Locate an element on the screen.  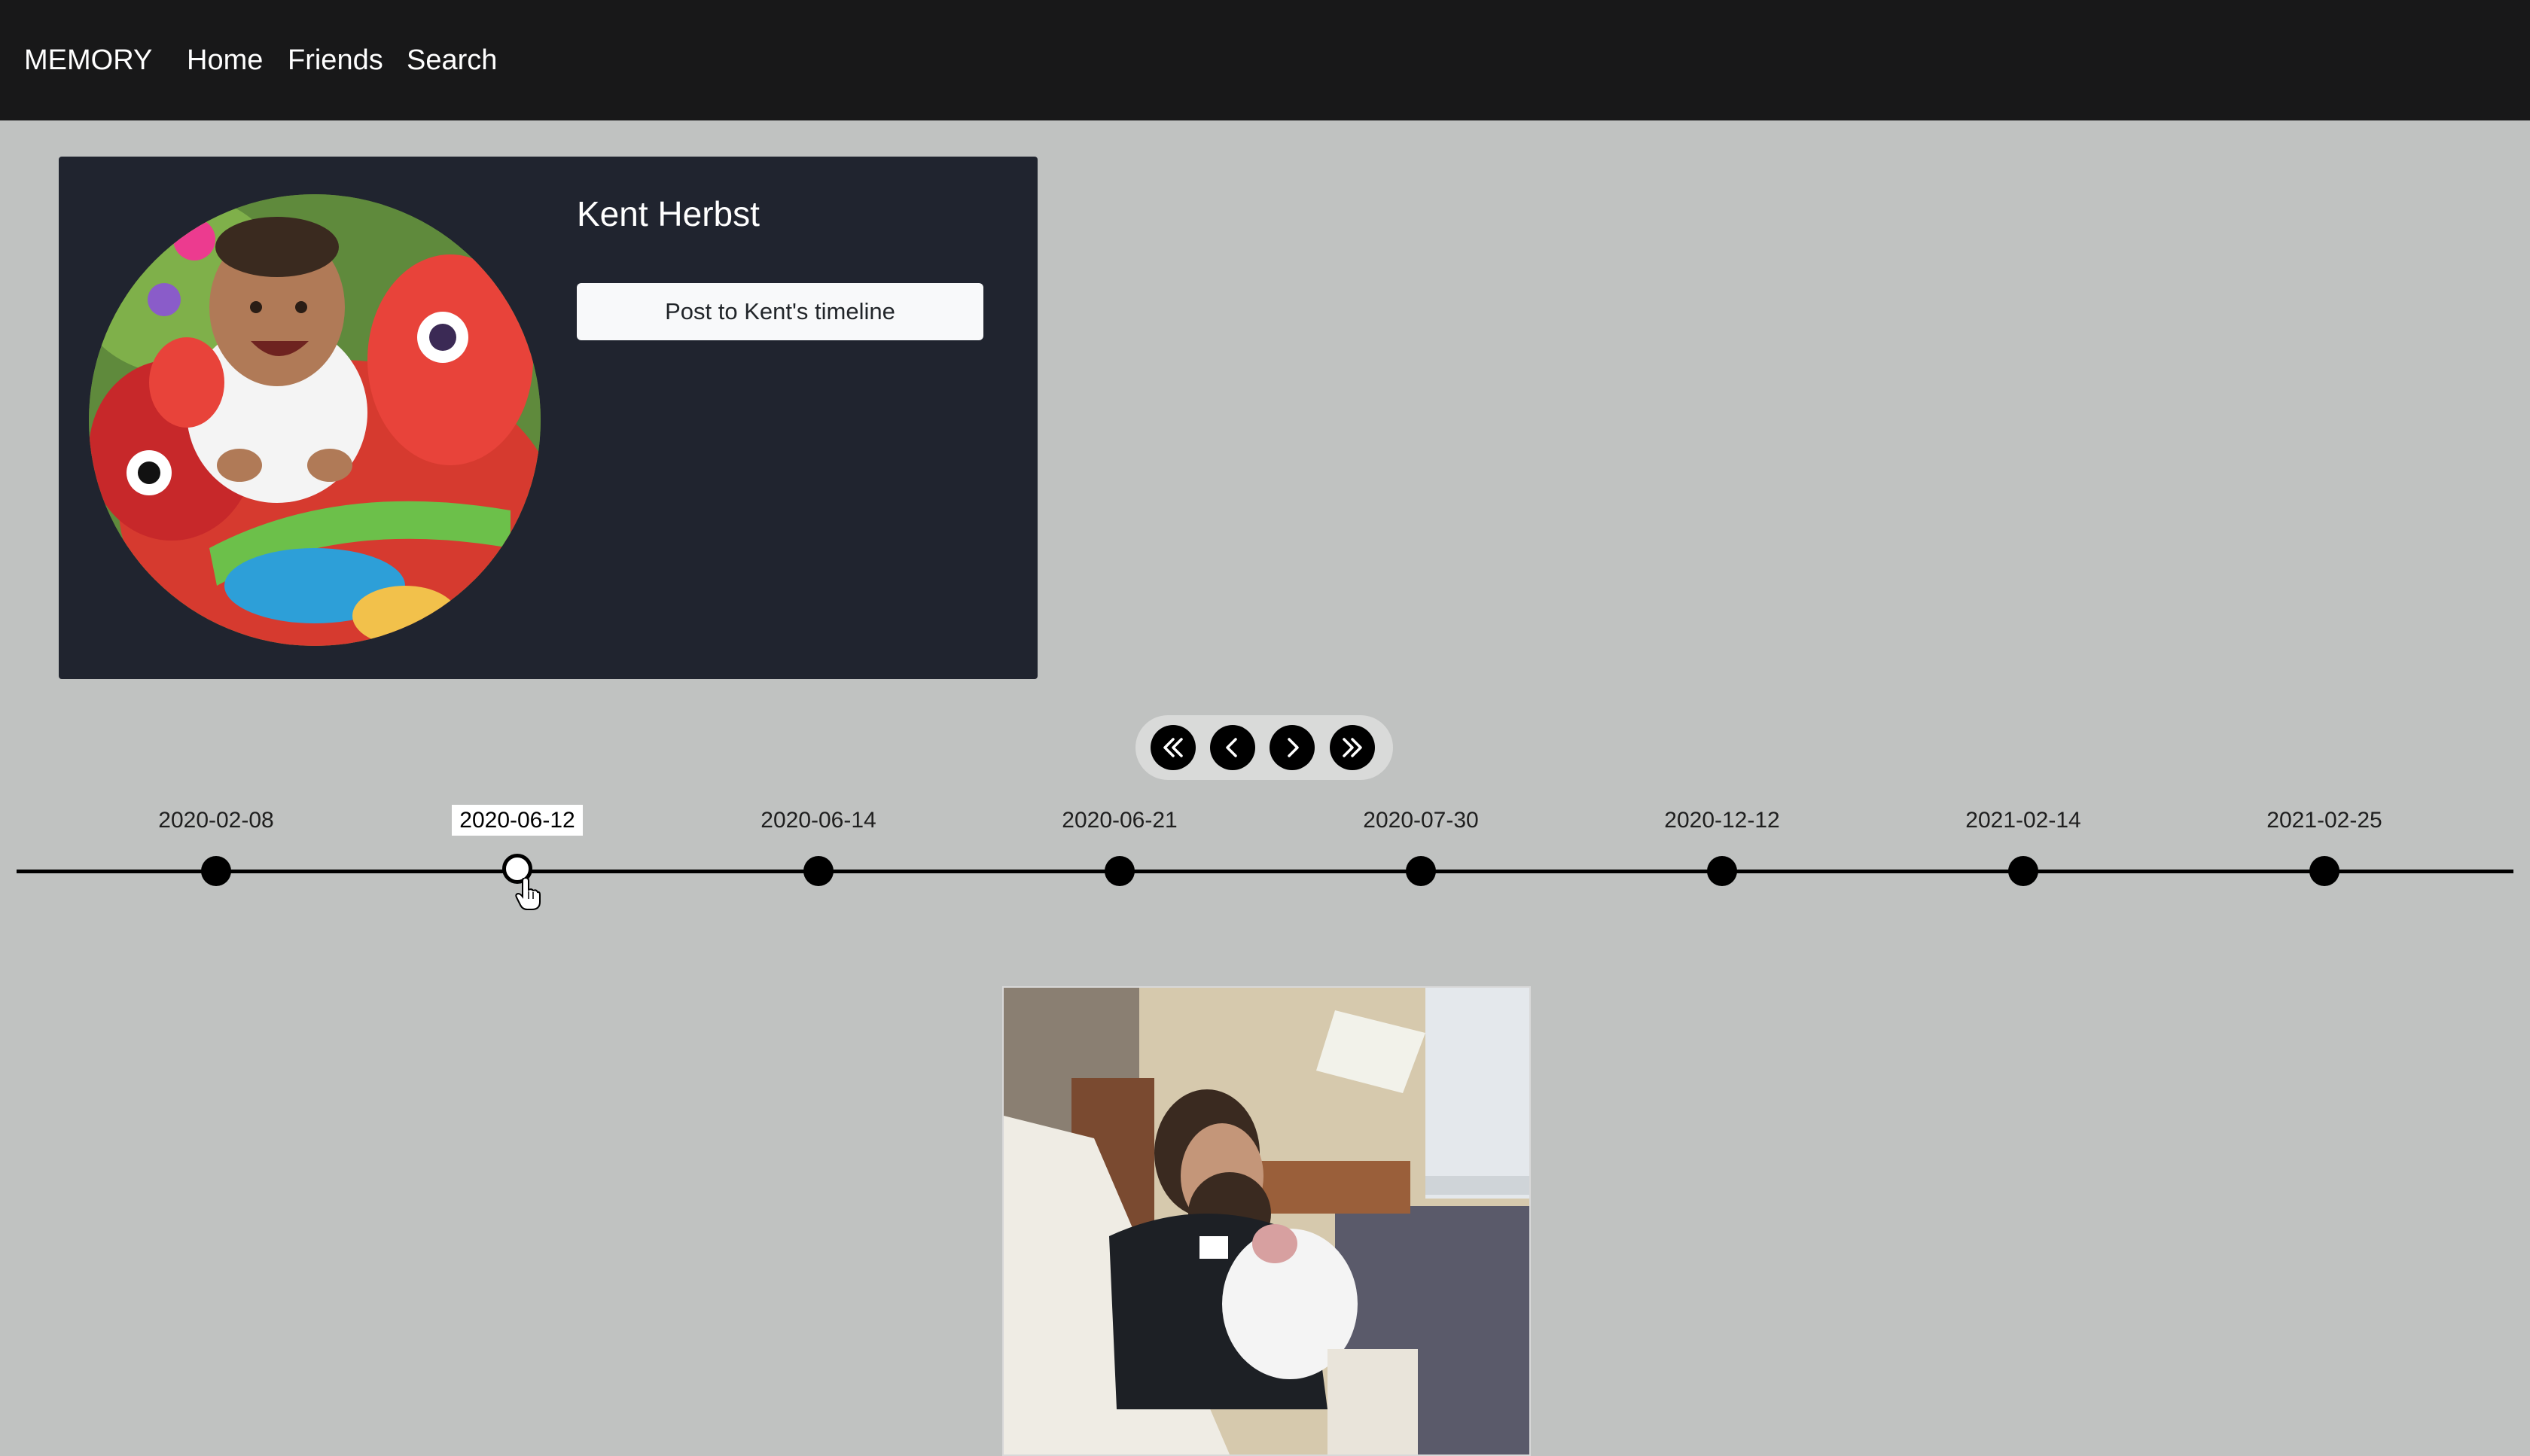
double-chevron-right-icon is located at coordinates (1352, 747).